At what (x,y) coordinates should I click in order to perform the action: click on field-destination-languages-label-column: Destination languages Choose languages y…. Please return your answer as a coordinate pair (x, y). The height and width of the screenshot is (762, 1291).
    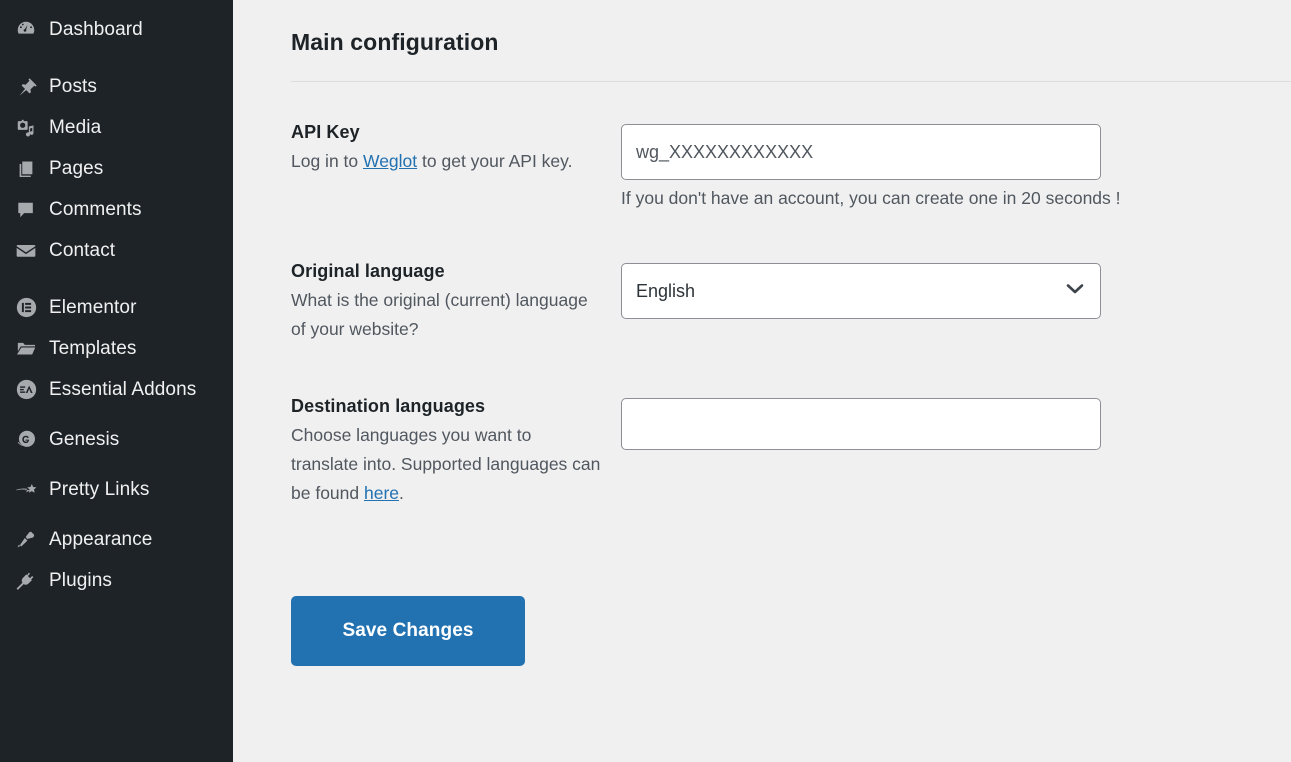
    Looking at the image, I should click on (456, 452).